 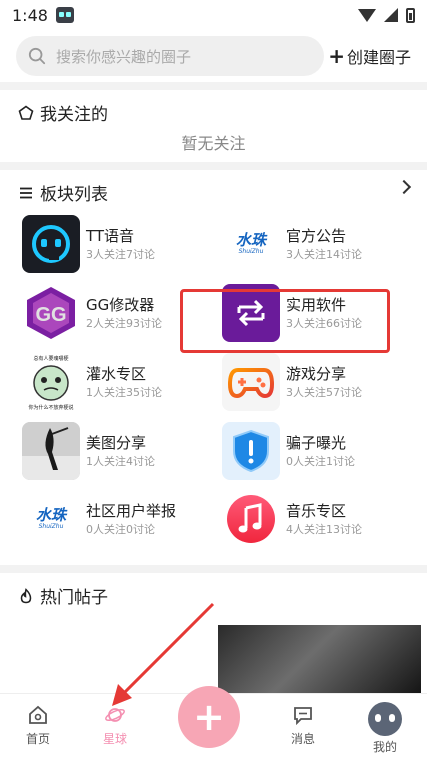 I want to click on status-icons, so click(x=386, y=15).